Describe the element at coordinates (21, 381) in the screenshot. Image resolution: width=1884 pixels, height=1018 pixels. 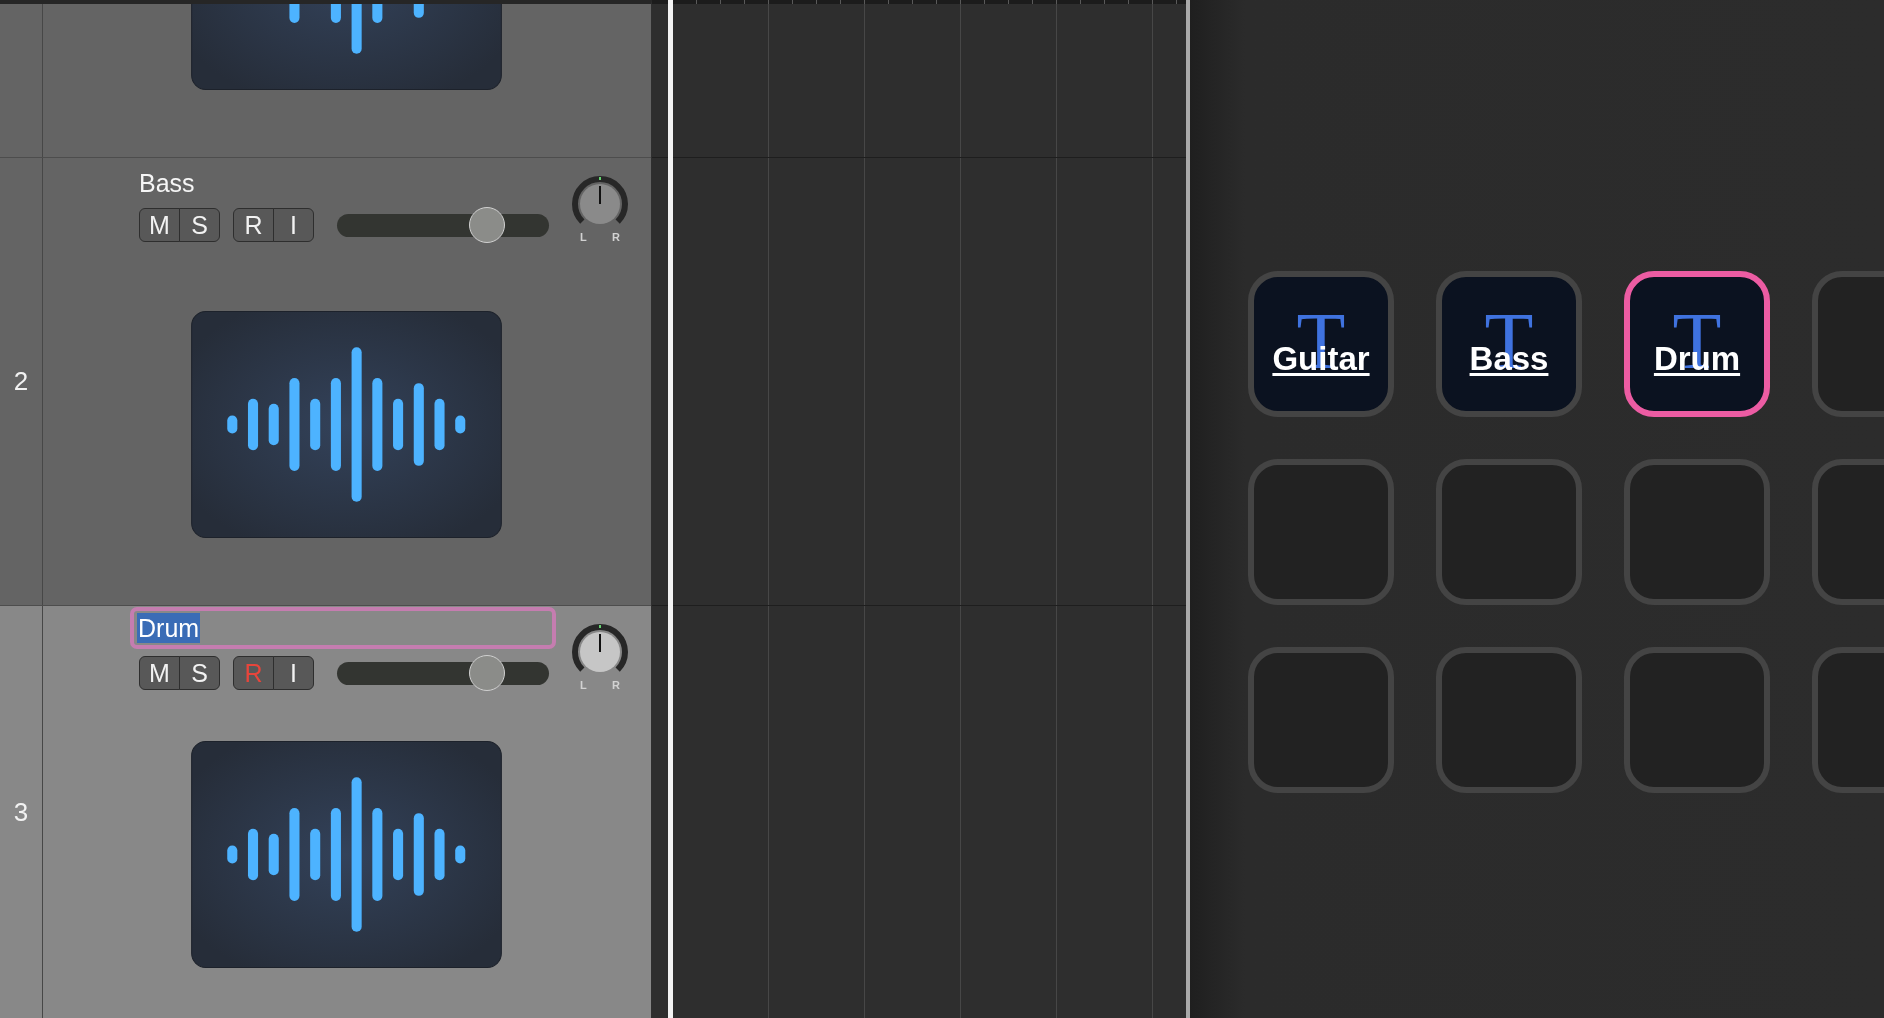
I see `track-number: 2` at that location.